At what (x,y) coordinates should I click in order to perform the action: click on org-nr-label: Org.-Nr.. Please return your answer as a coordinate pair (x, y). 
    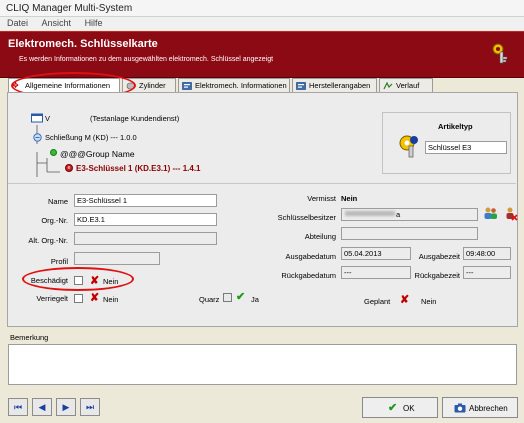
    Looking at the image, I should click on (54, 220).